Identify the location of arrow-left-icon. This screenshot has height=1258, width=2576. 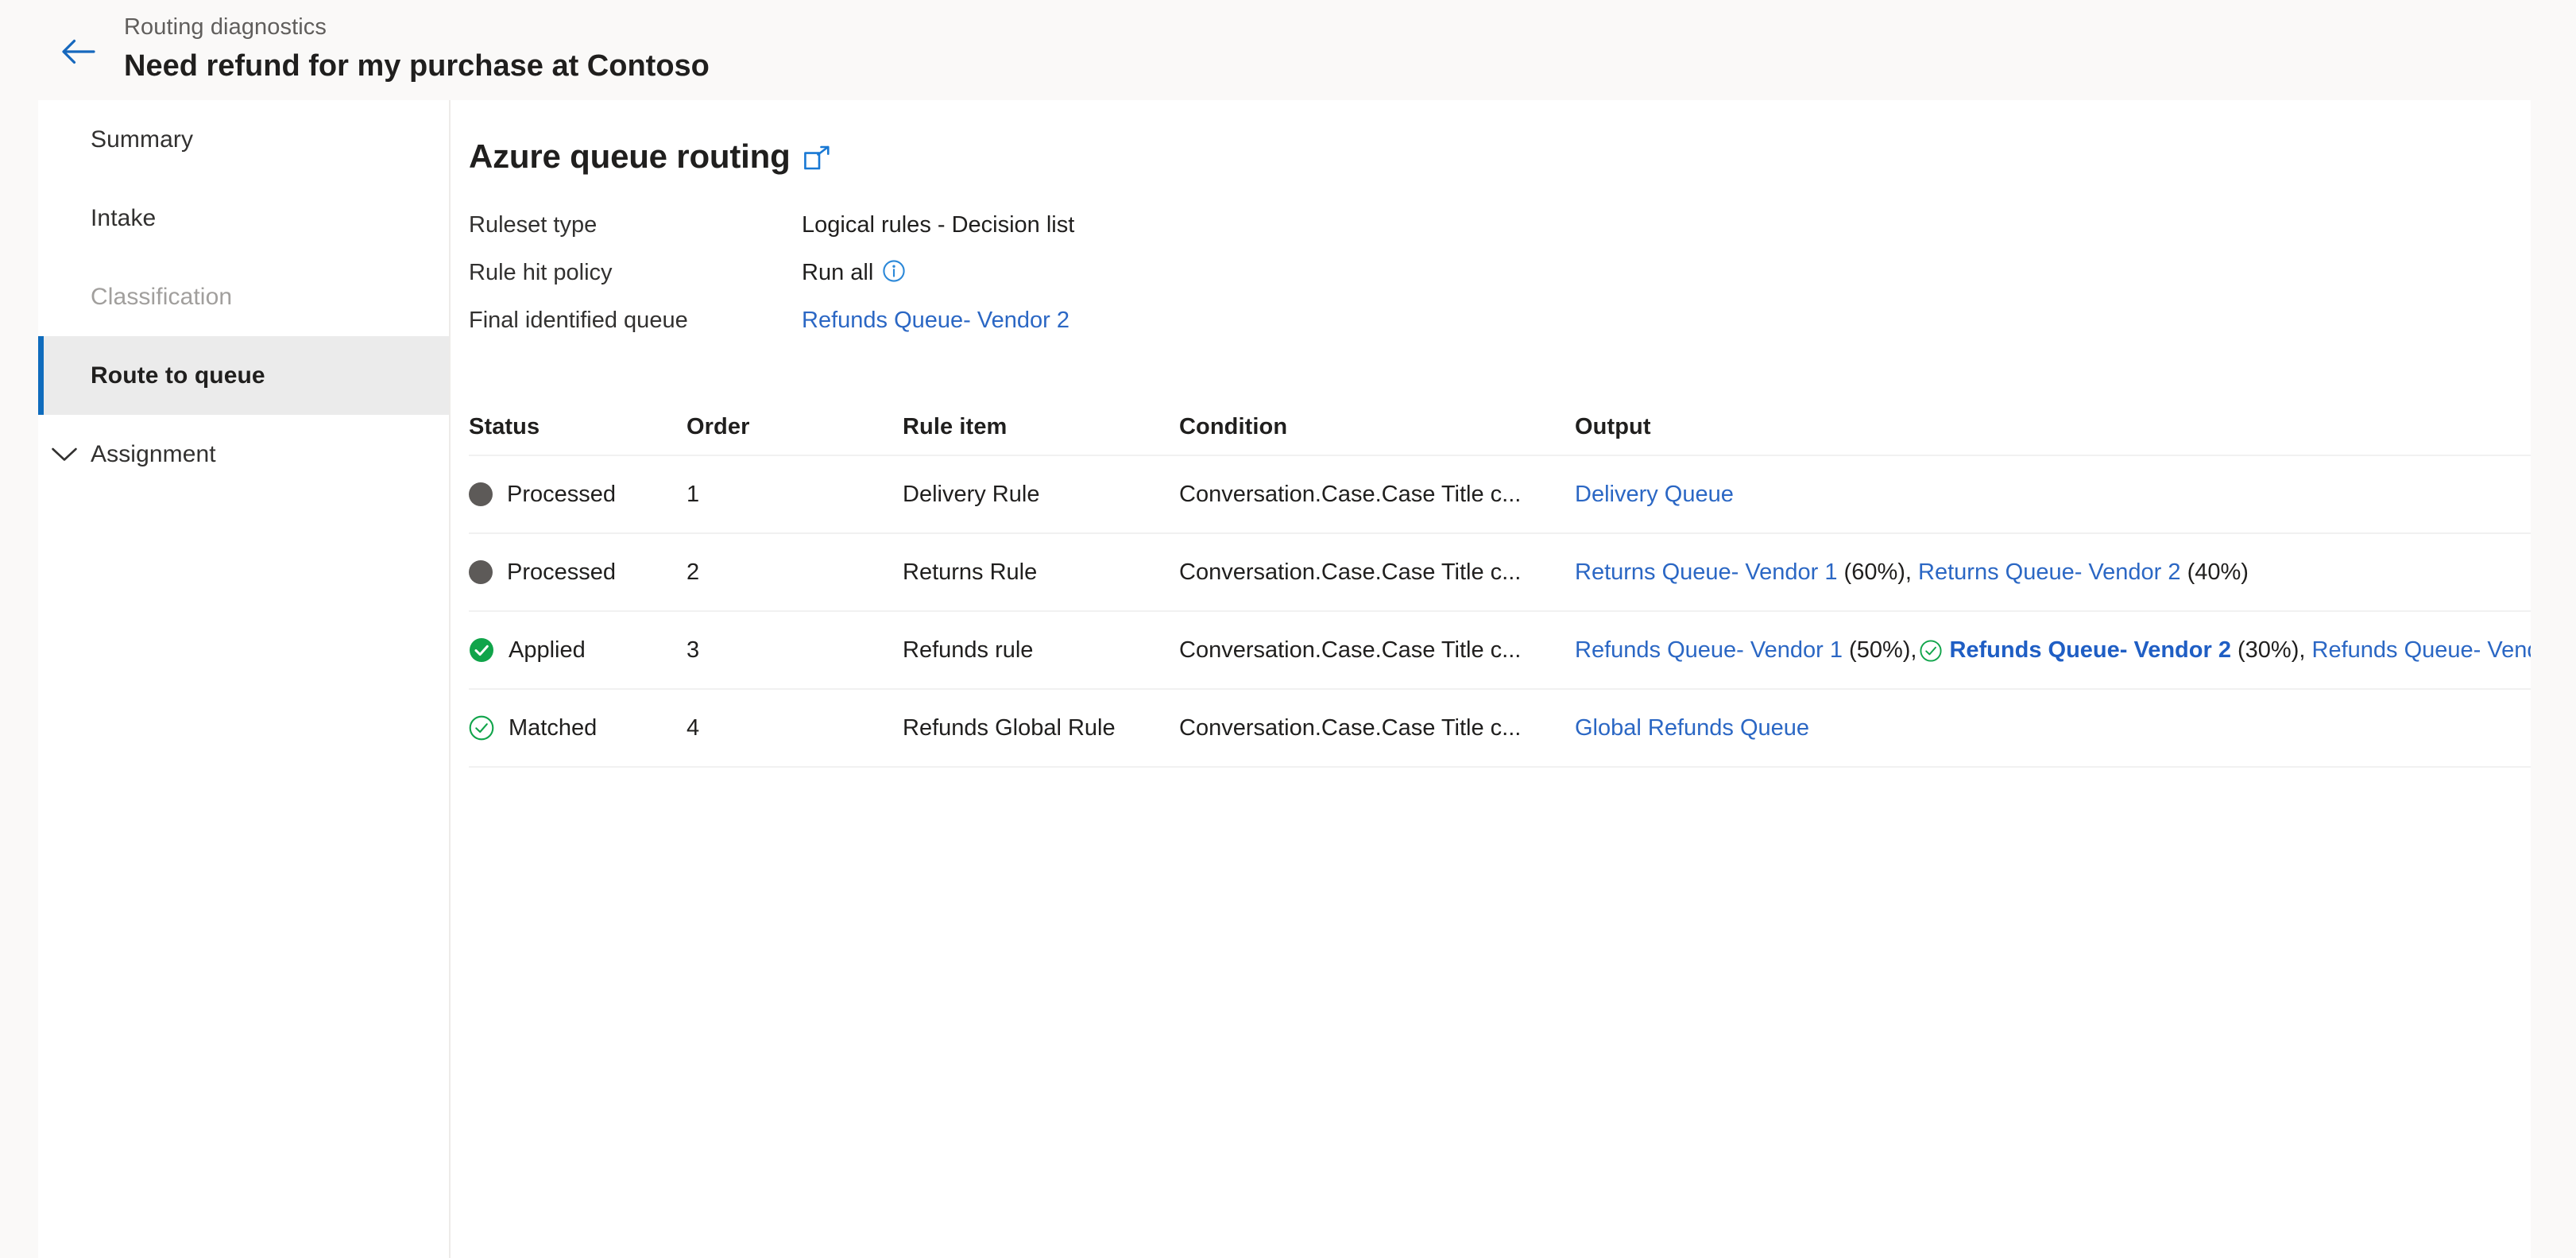
(79, 52).